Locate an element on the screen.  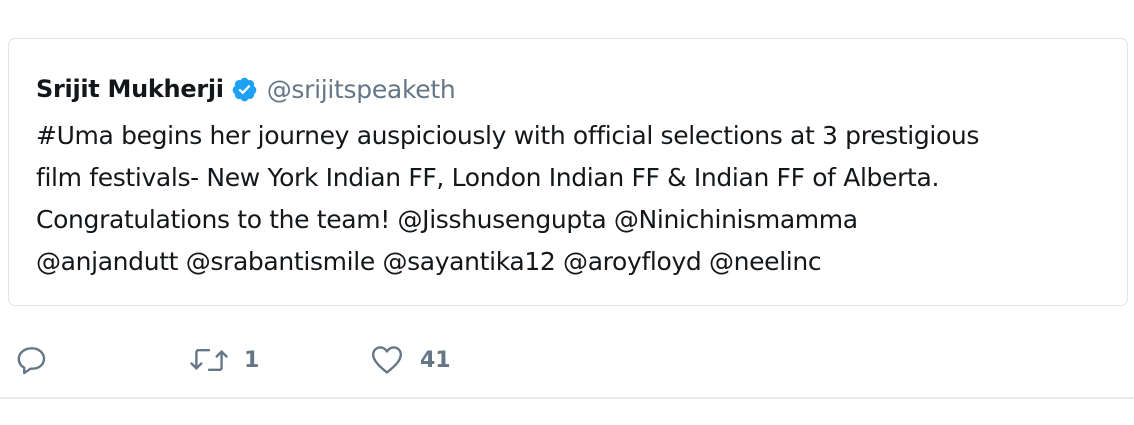
verified-badge-icon is located at coordinates (244, 89).